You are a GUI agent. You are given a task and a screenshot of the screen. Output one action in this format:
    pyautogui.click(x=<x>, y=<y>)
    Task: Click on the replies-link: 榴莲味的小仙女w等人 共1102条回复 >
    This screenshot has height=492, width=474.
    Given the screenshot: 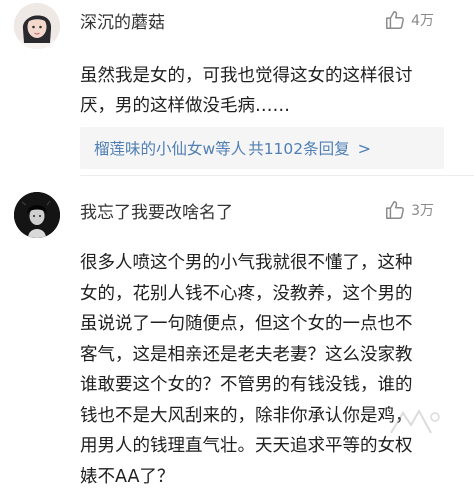 What is the action you would take?
    pyautogui.click(x=262, y=148)
    